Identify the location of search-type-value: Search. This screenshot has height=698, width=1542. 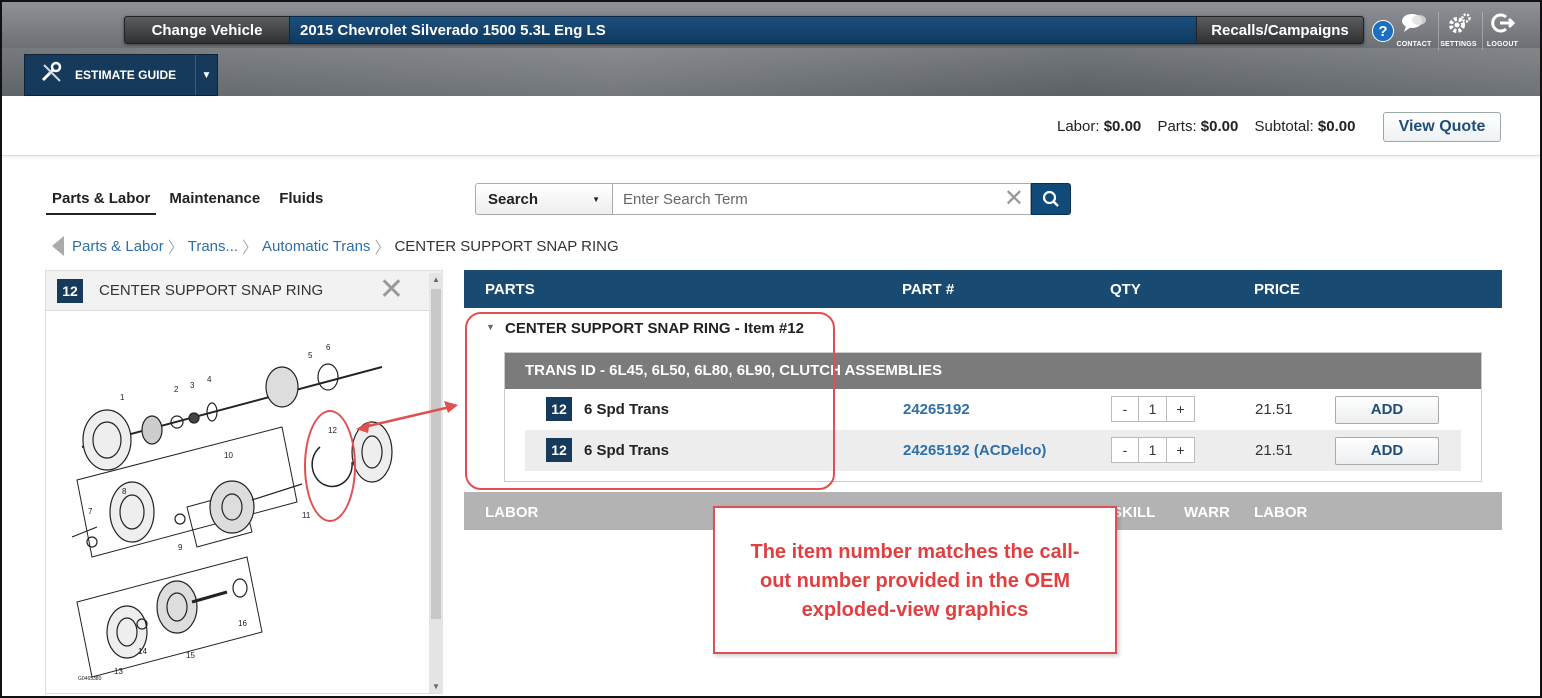
(513, 199).